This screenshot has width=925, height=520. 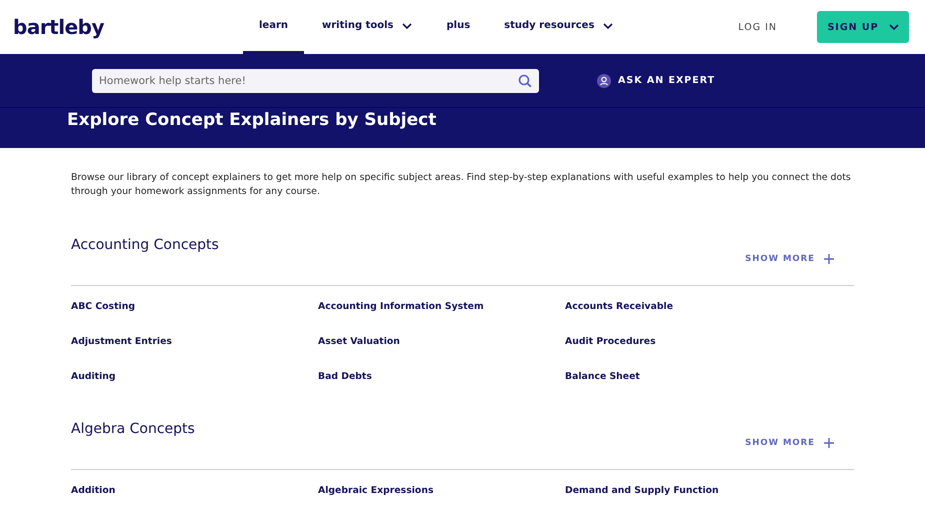 What do you see at coordinates (604, 81) in the screenshot?
I see `person-icon` at bounding box center [604, 81].